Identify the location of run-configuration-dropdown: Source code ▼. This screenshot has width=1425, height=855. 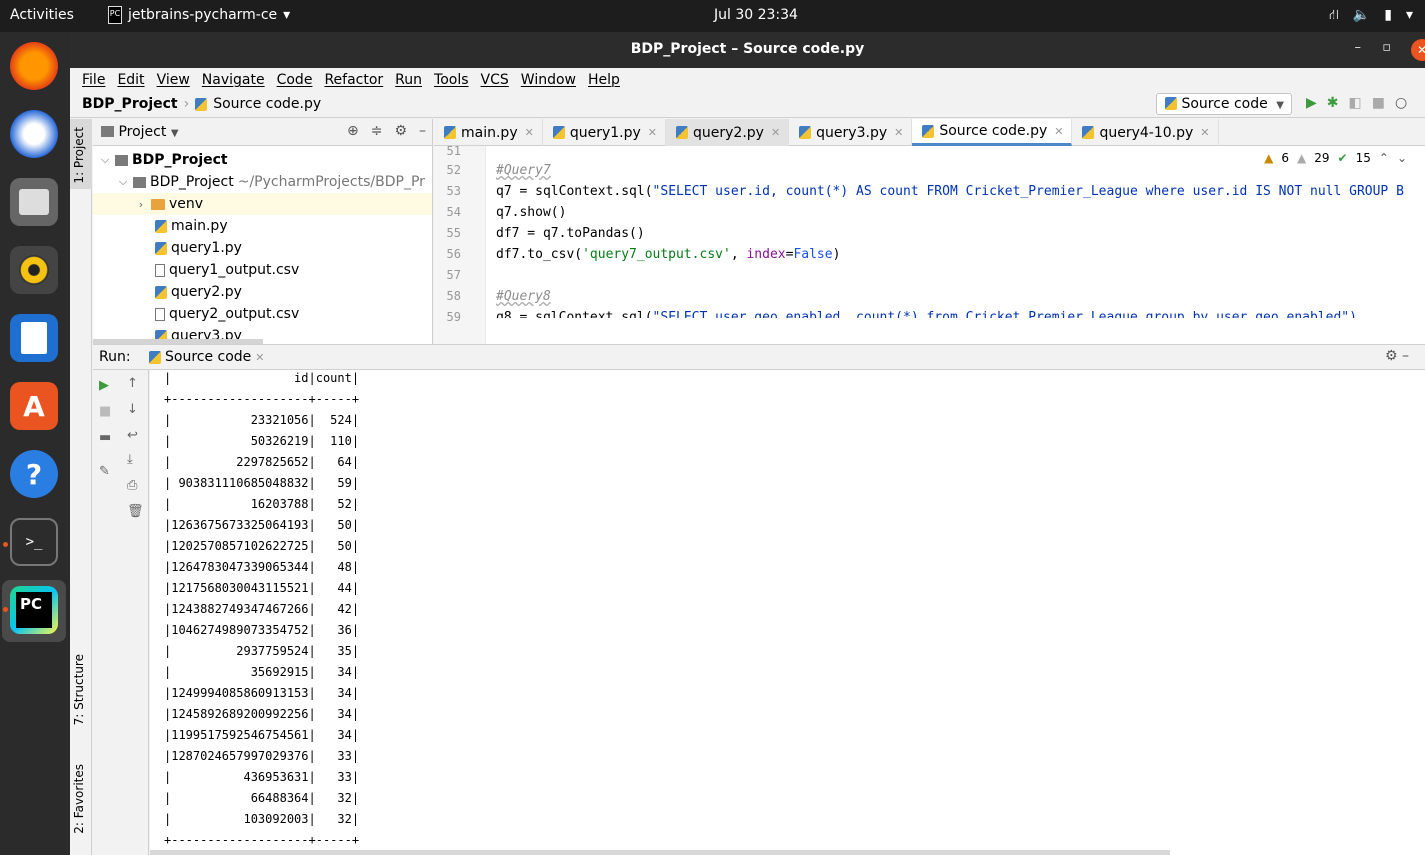
(1224, 104).